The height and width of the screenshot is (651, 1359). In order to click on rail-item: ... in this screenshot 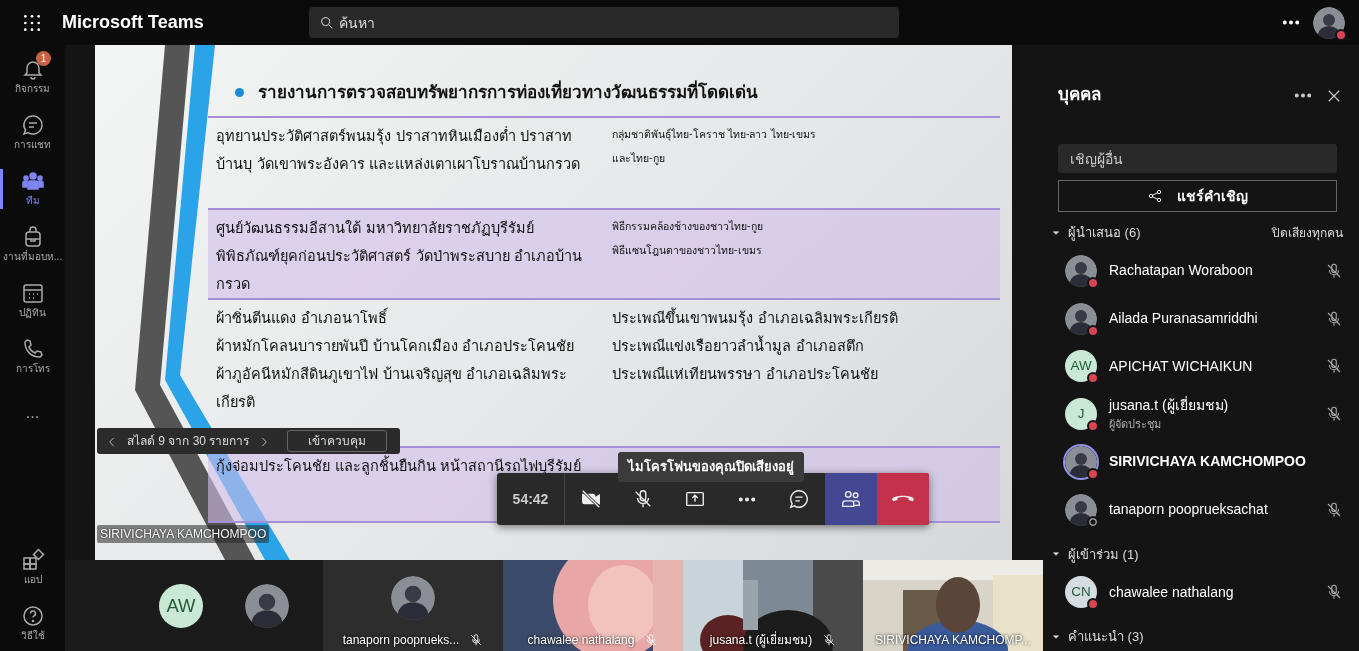, I will do `click(32, 412)`.